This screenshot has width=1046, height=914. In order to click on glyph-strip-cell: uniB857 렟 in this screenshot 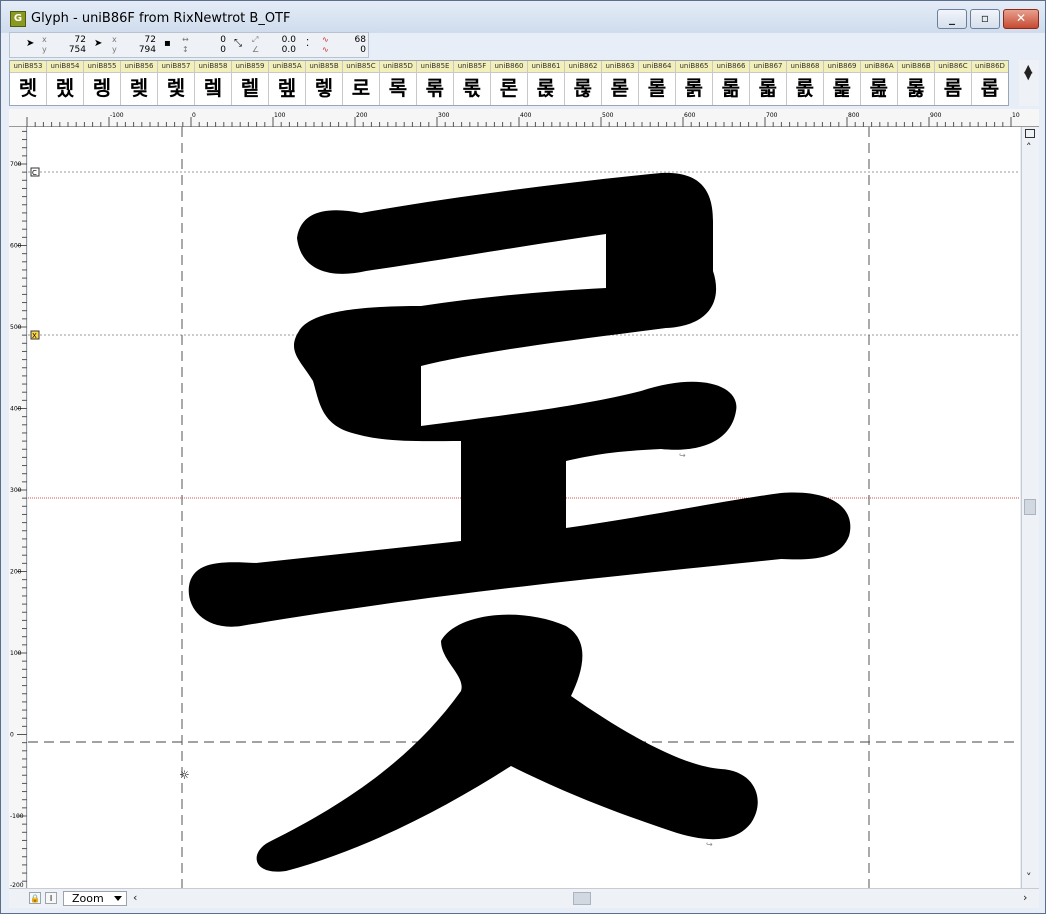, I will do `click(176, 83)`.